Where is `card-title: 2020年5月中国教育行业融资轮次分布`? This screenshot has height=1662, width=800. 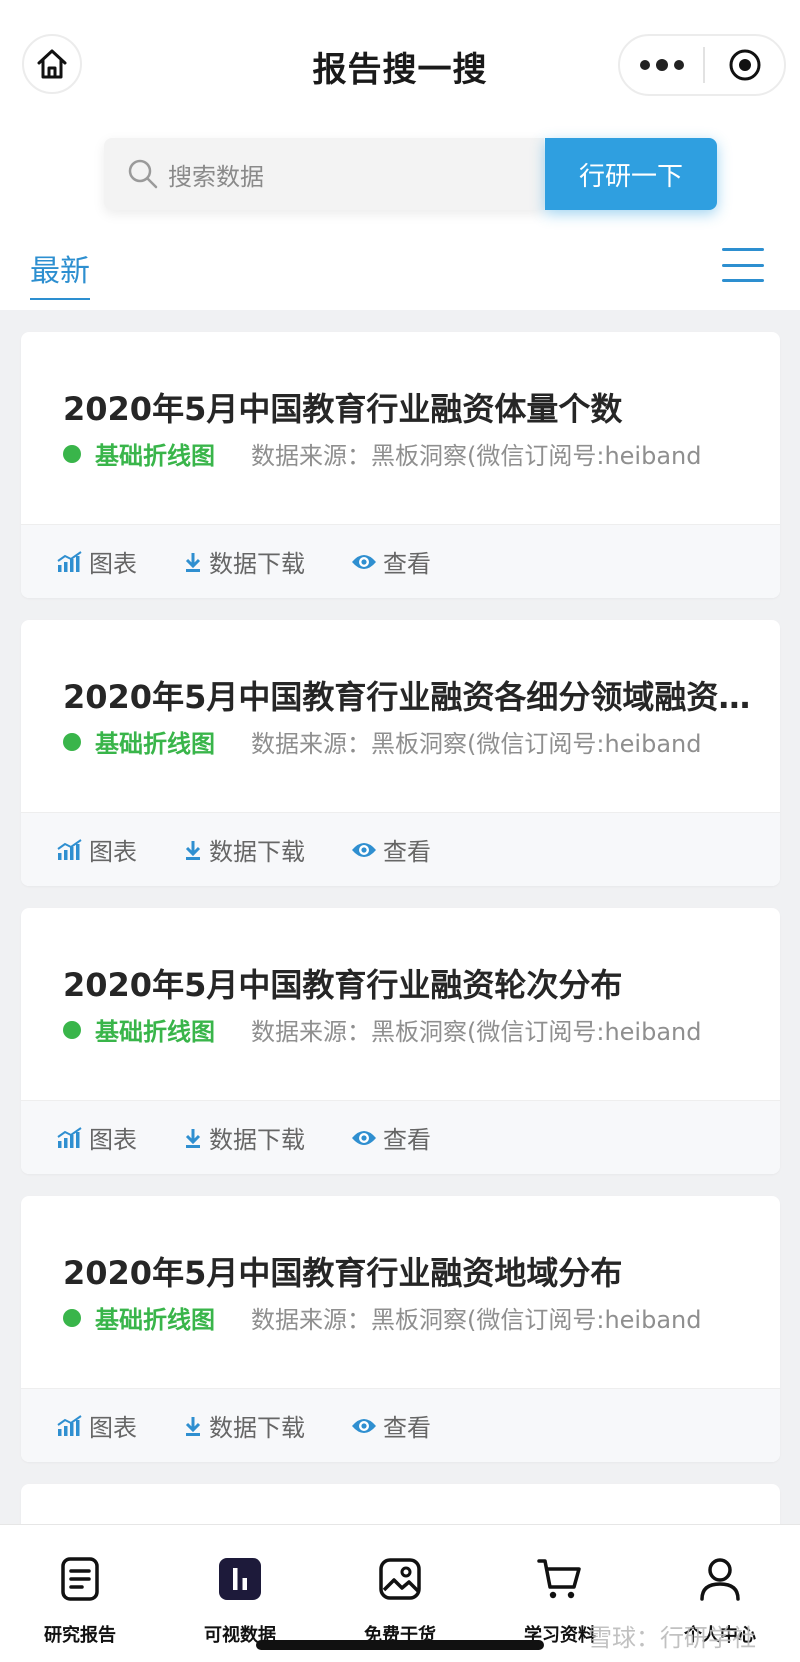 card-title: 2020年5月中国教育行业融资轮次分布 is located at coordinates (408, 983).